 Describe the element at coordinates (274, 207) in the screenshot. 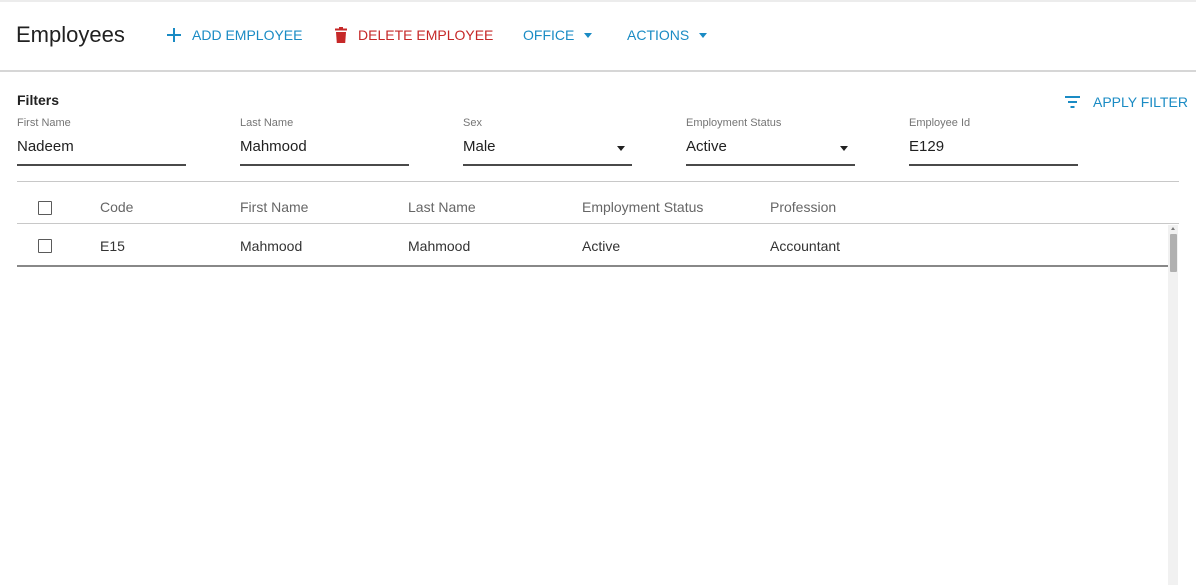

I see `column-header-first-name: First Name` at that location.